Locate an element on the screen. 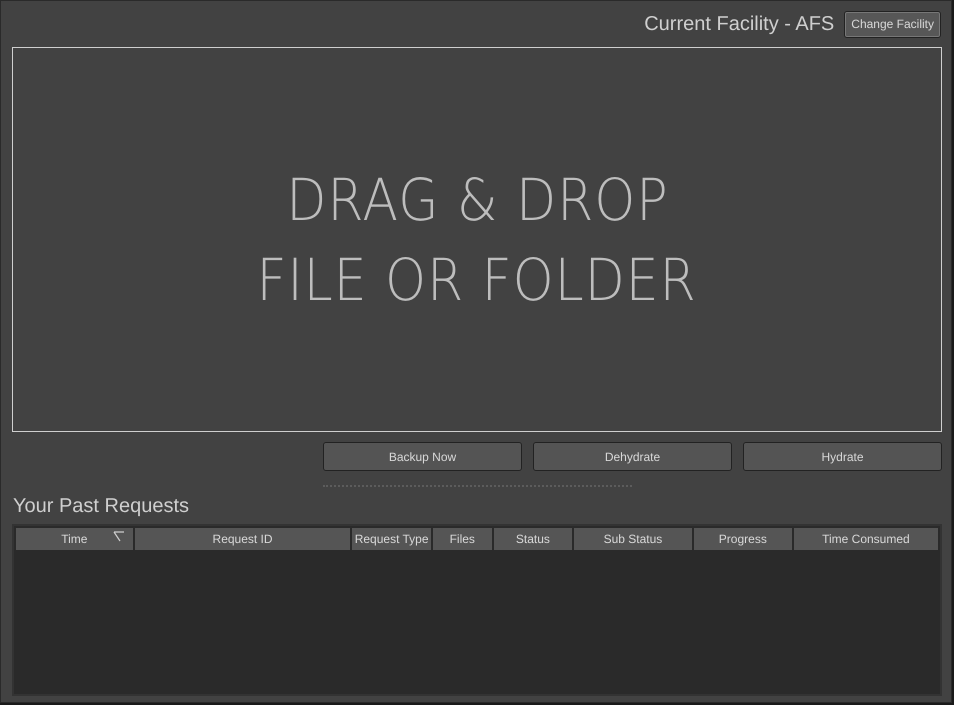 The image size is (954, 705). change-facility-button: Change Facility is located at coordinates (892, 24).